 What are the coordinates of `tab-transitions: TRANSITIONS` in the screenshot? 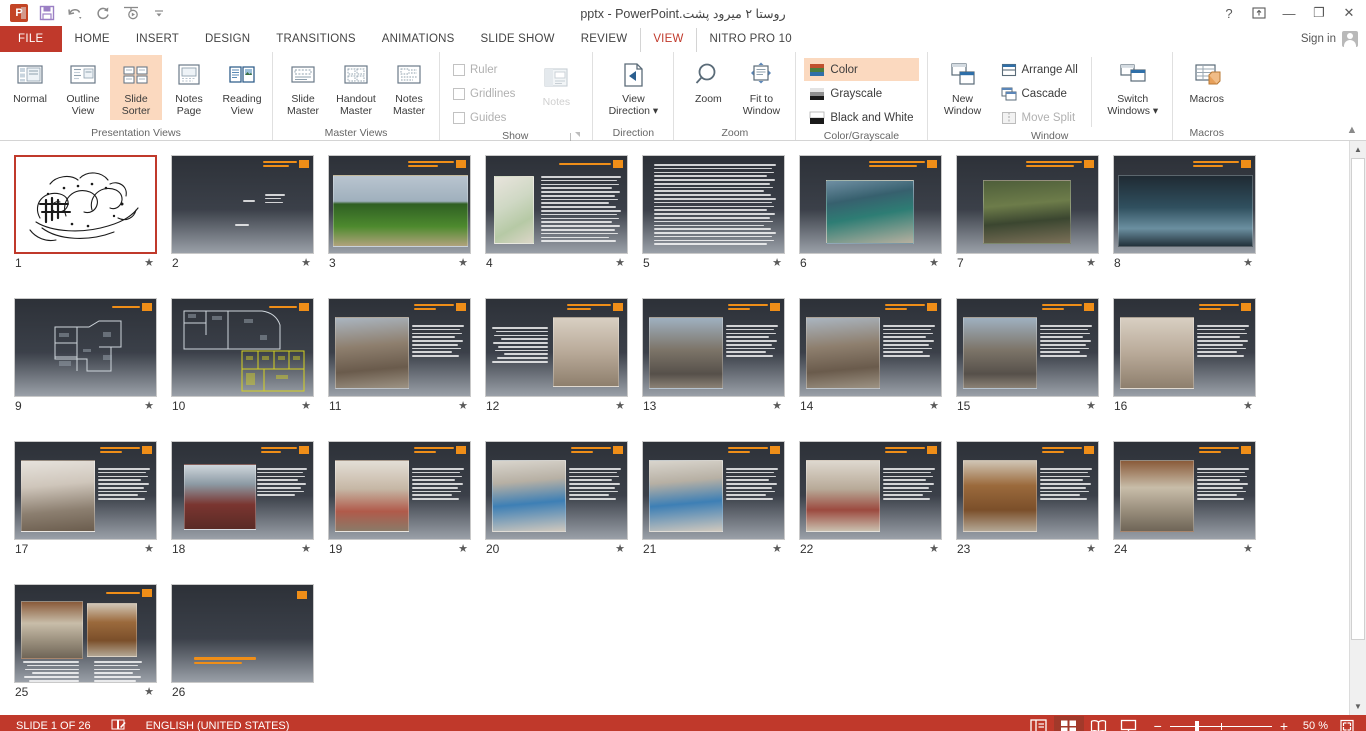 It's located at (316, 39).